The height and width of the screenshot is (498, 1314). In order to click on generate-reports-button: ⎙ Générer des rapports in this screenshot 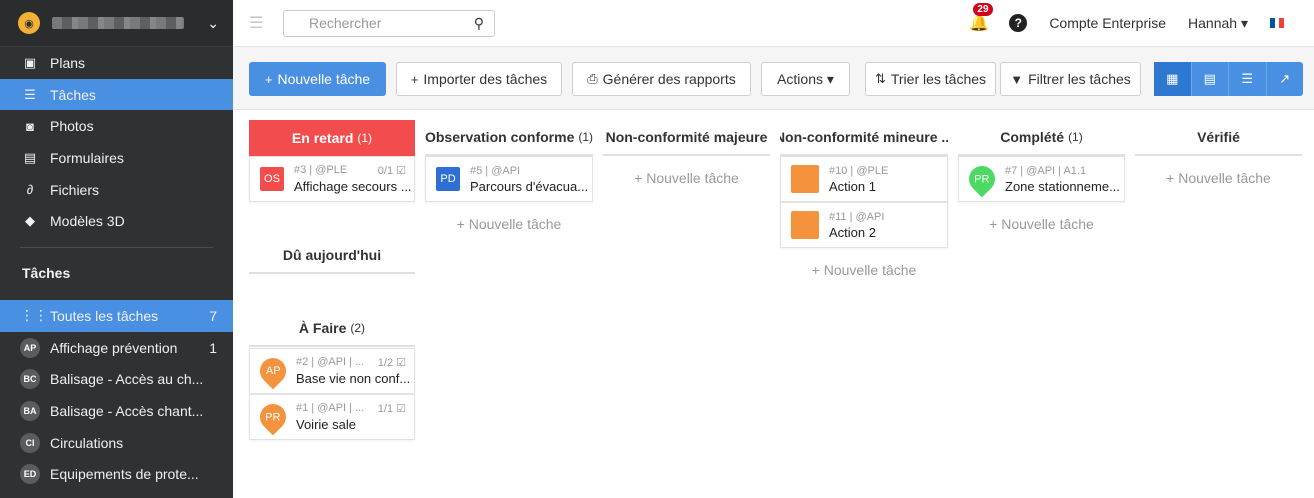, I will do `click(661, 79)`.